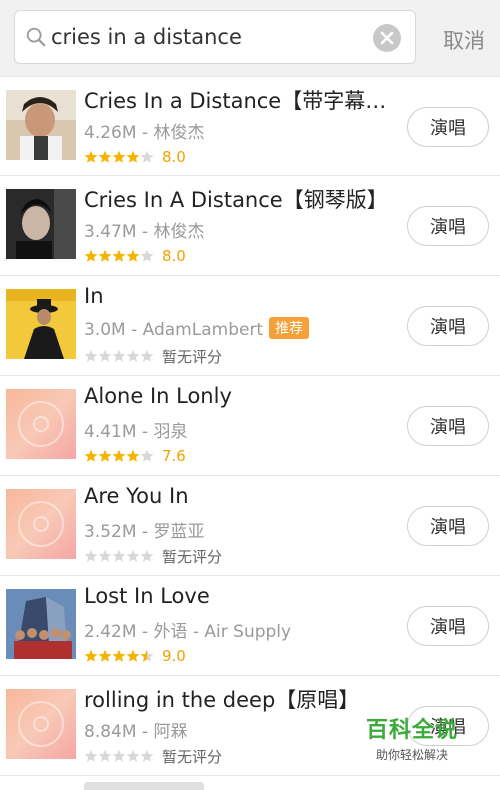 Image resolution: width=500 pixels, height=790 pixels. I want to click on song-rating: 7.6, so click(135, 456).